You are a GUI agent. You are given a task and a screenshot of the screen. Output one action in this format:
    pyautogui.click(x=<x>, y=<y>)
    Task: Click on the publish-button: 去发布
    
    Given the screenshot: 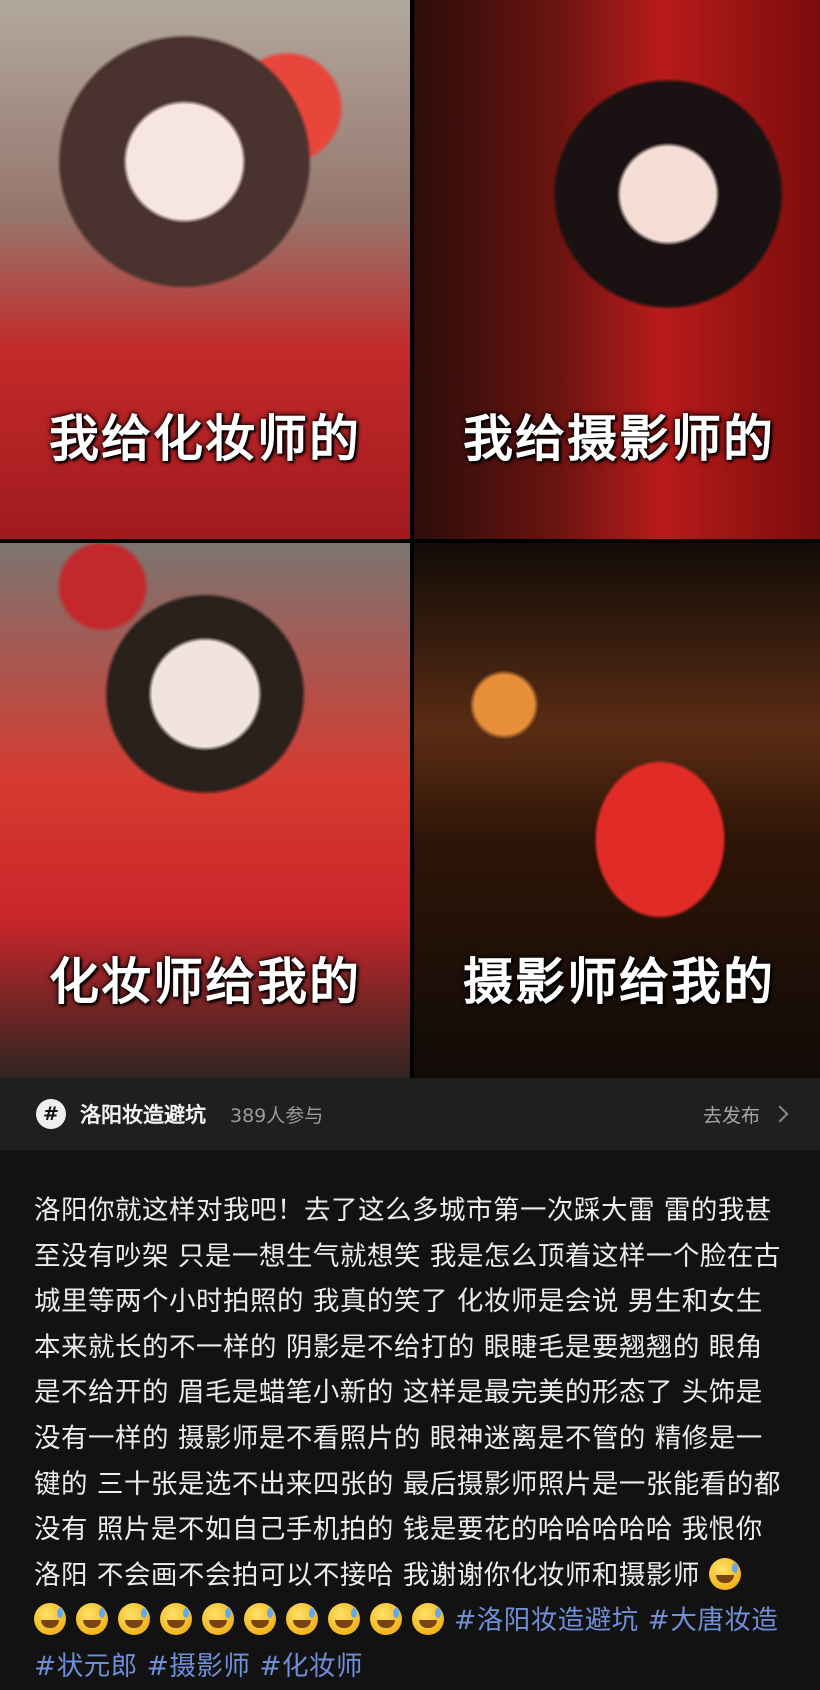 What is the action you would take?
    pyautogui.click(x=745, y=1114)
    